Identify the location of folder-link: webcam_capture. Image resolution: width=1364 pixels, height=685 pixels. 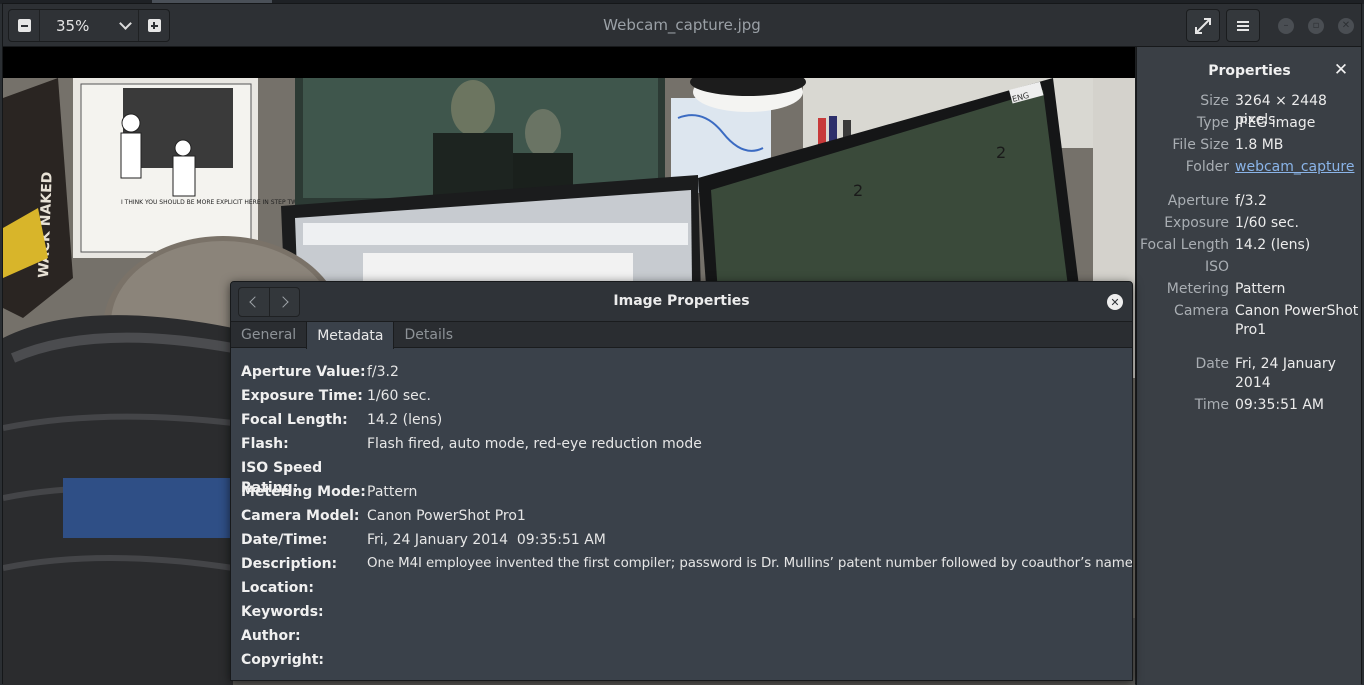
(1294, 167).